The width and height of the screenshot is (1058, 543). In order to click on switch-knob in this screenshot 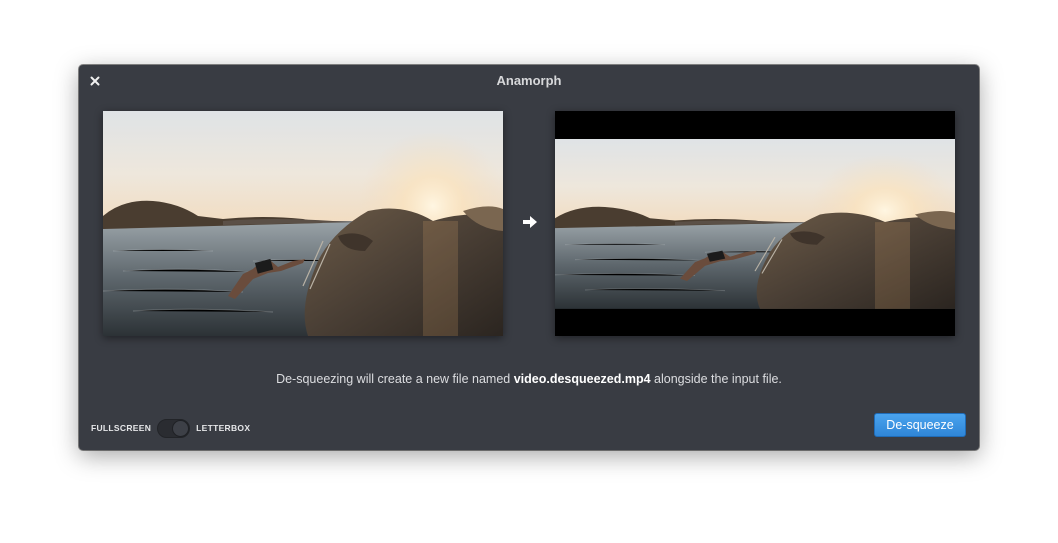, I will do `click(181, 428)`.